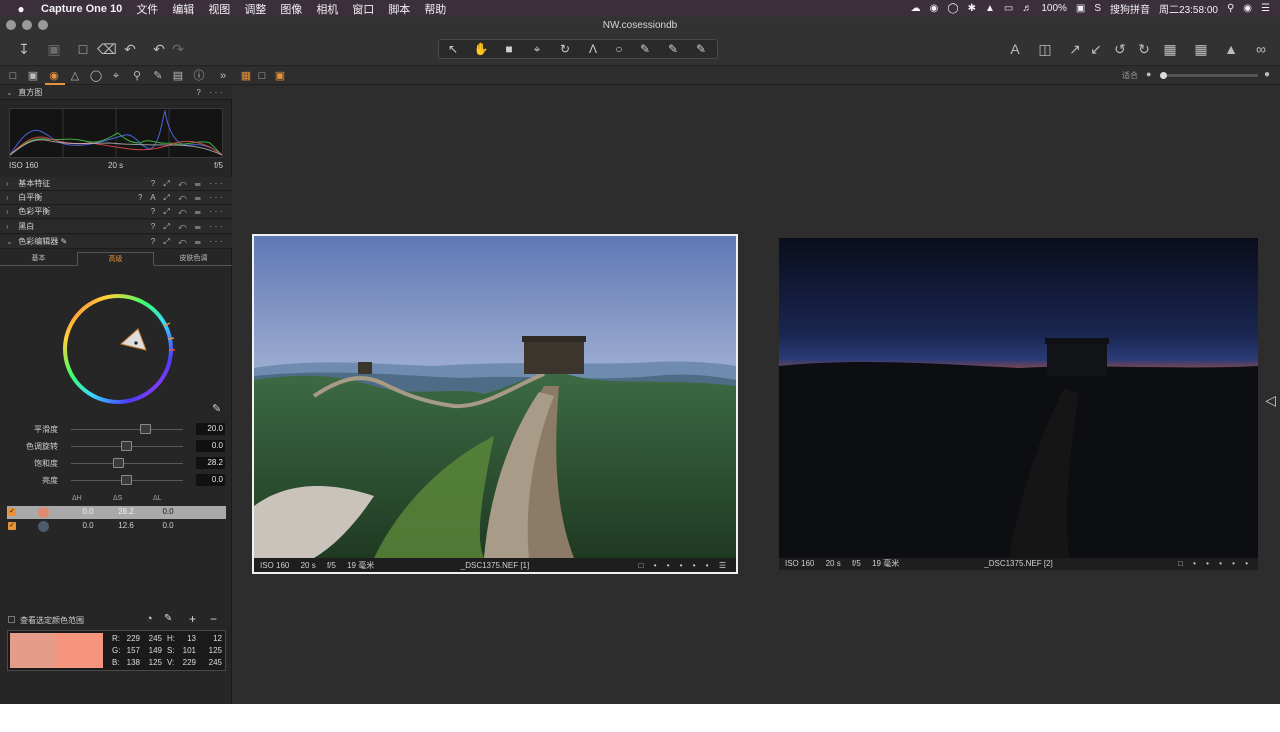 This screenshot has width=1280, height=732. I want to click on battery-level: 100%, so click(1054, 8).